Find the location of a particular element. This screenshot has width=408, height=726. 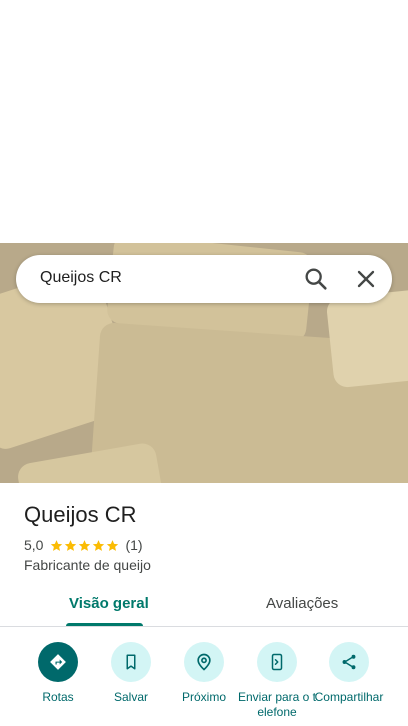

tab-reviews: Avaliações is located at coordinates (302, 603).